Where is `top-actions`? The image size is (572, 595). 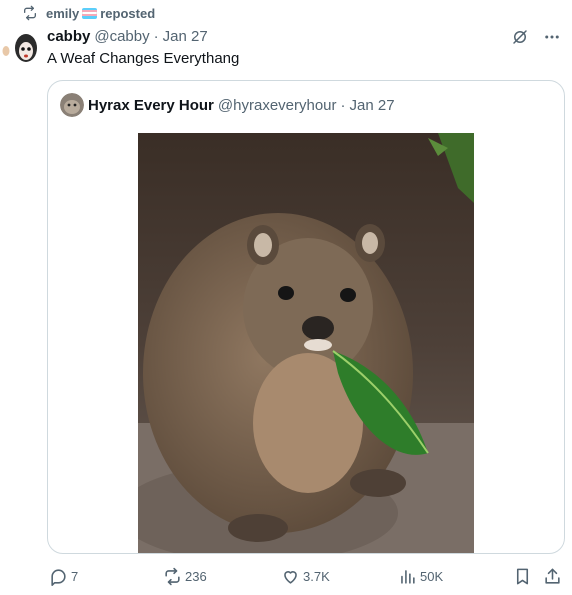 top-actions is located at coordinates (536, 37).